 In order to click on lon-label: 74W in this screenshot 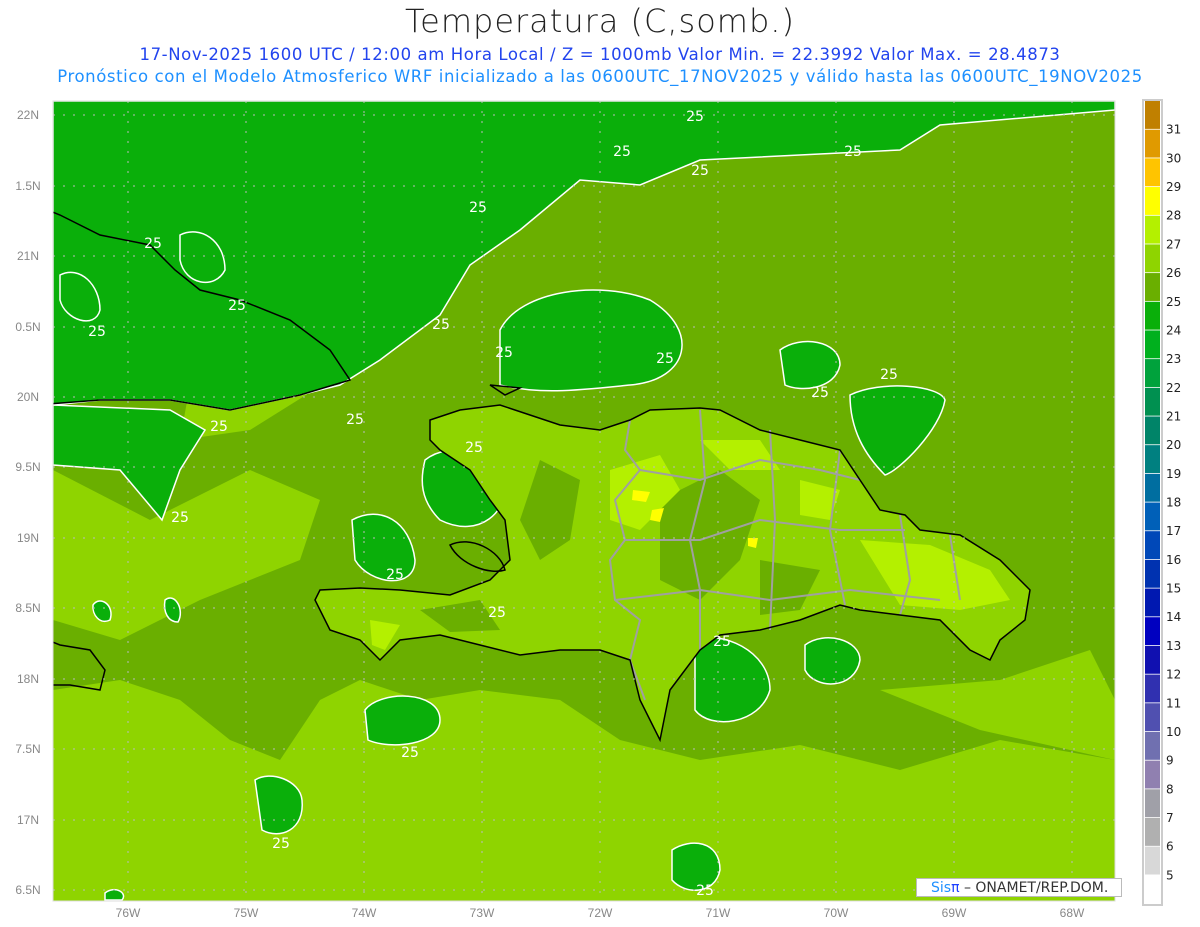, I will do `click(364, 913)`.